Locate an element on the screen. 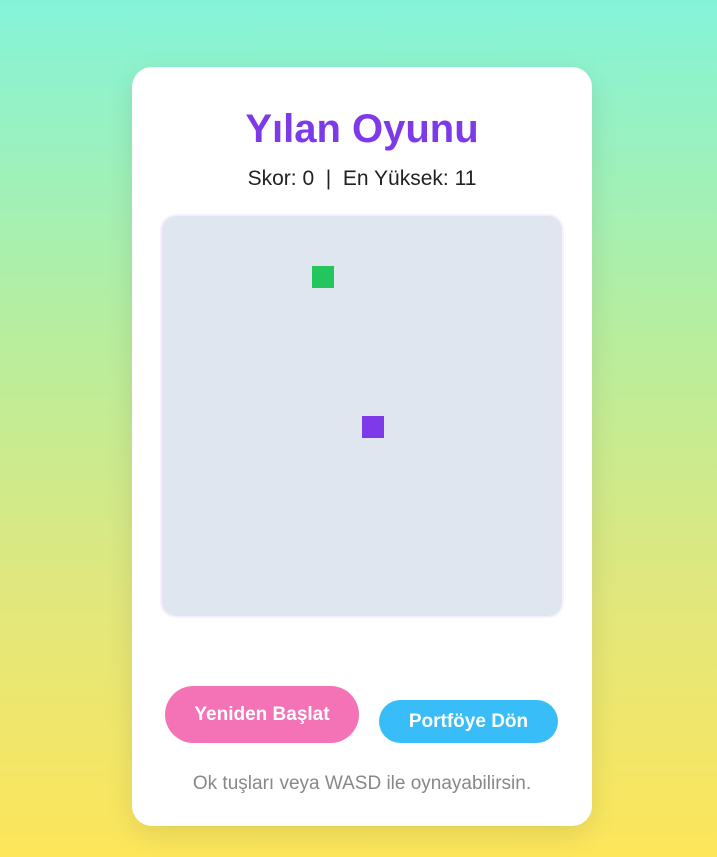  snake-head is located at coordinates (373, 427).